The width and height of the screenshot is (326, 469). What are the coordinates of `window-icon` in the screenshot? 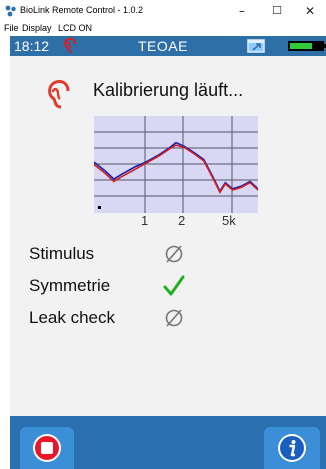 It's located at (256, 46).